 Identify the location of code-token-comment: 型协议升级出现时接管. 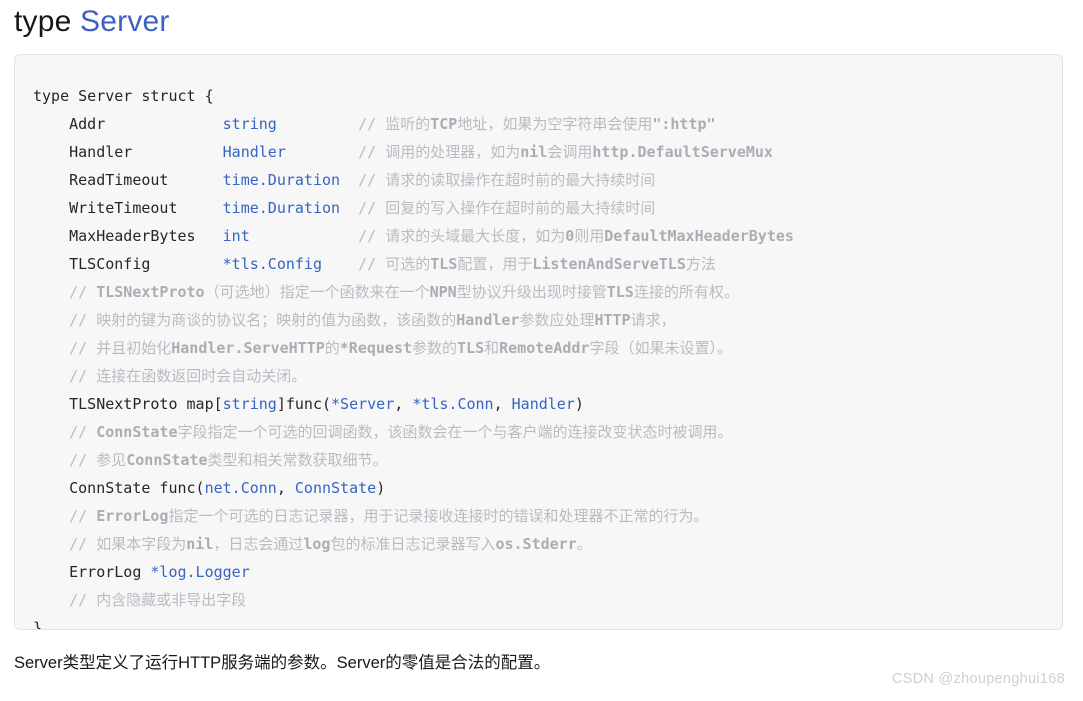
(531, 292).